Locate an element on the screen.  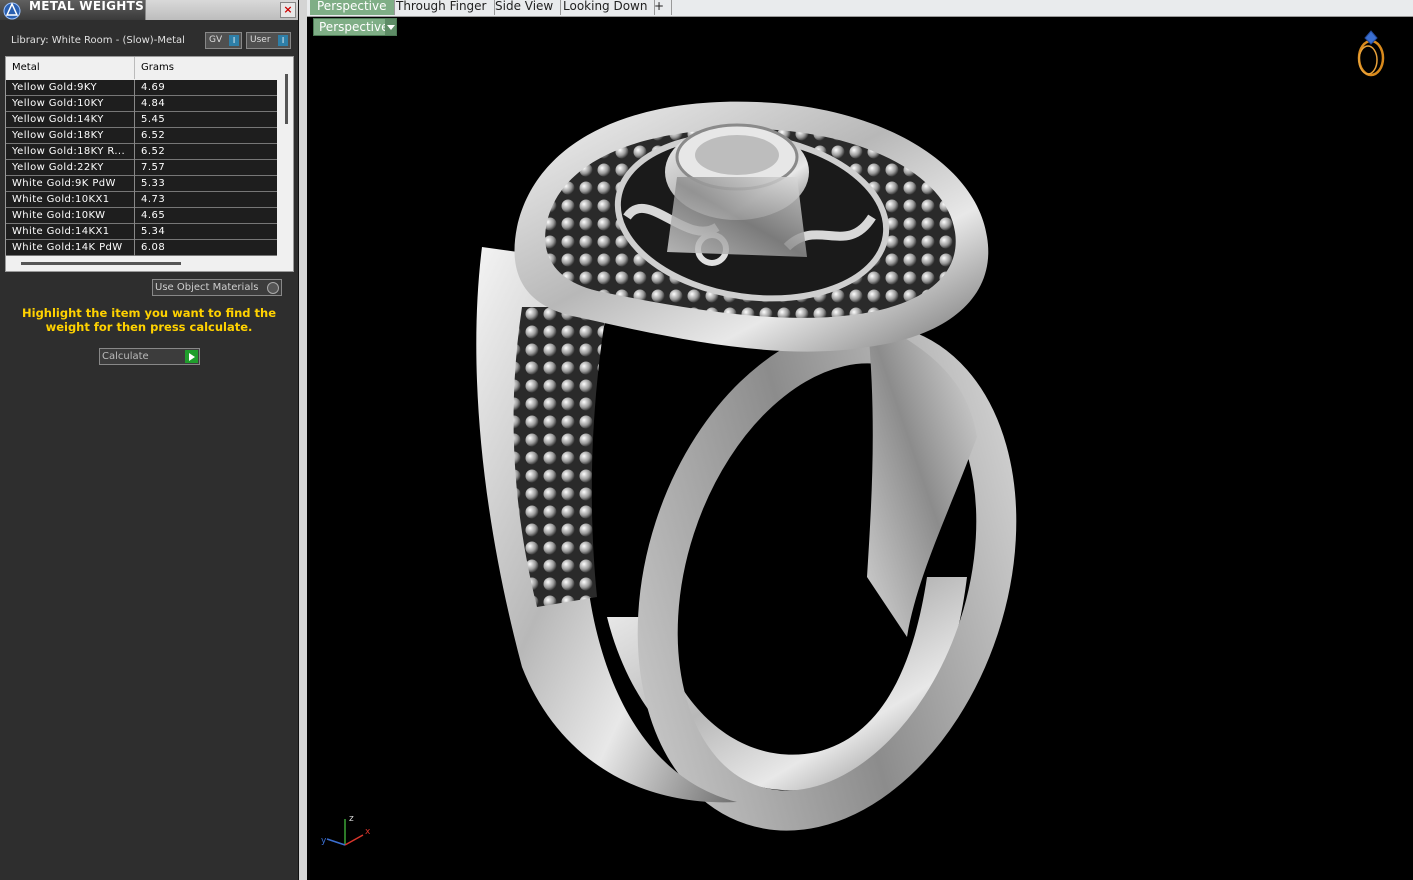
metal-cell: Yellow Gold:18KY is located at coordinates (58, 135).